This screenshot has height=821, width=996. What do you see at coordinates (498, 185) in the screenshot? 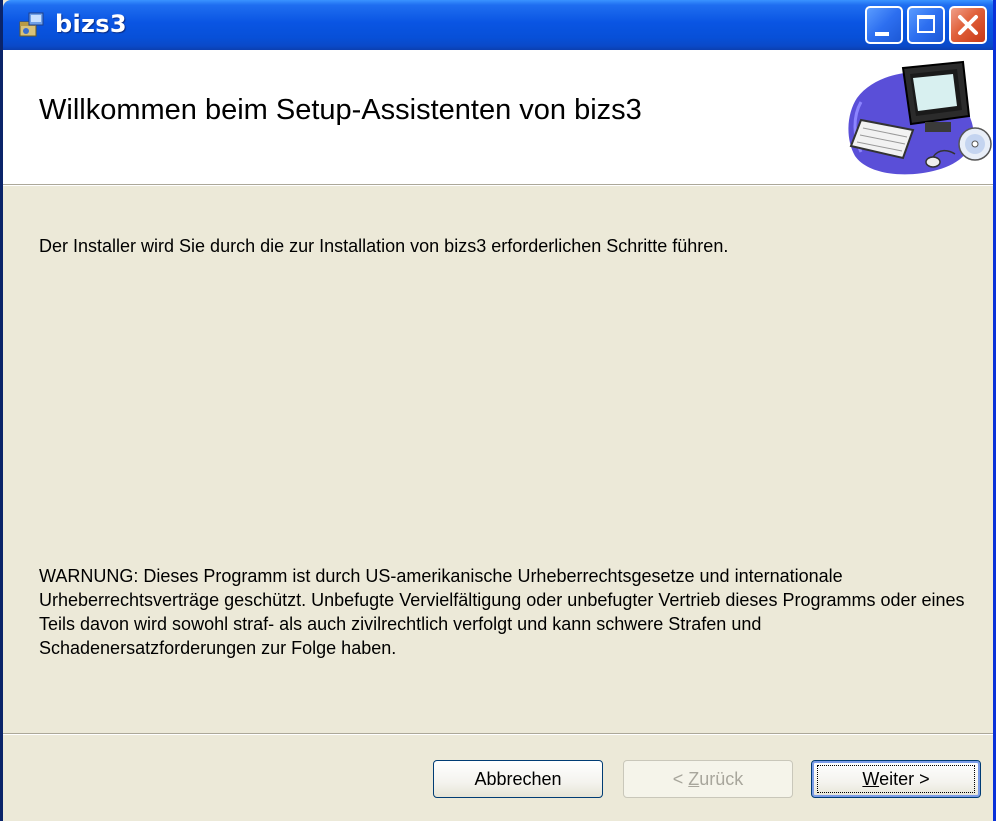
I see `header-divider` at bounding box center [498, 185].